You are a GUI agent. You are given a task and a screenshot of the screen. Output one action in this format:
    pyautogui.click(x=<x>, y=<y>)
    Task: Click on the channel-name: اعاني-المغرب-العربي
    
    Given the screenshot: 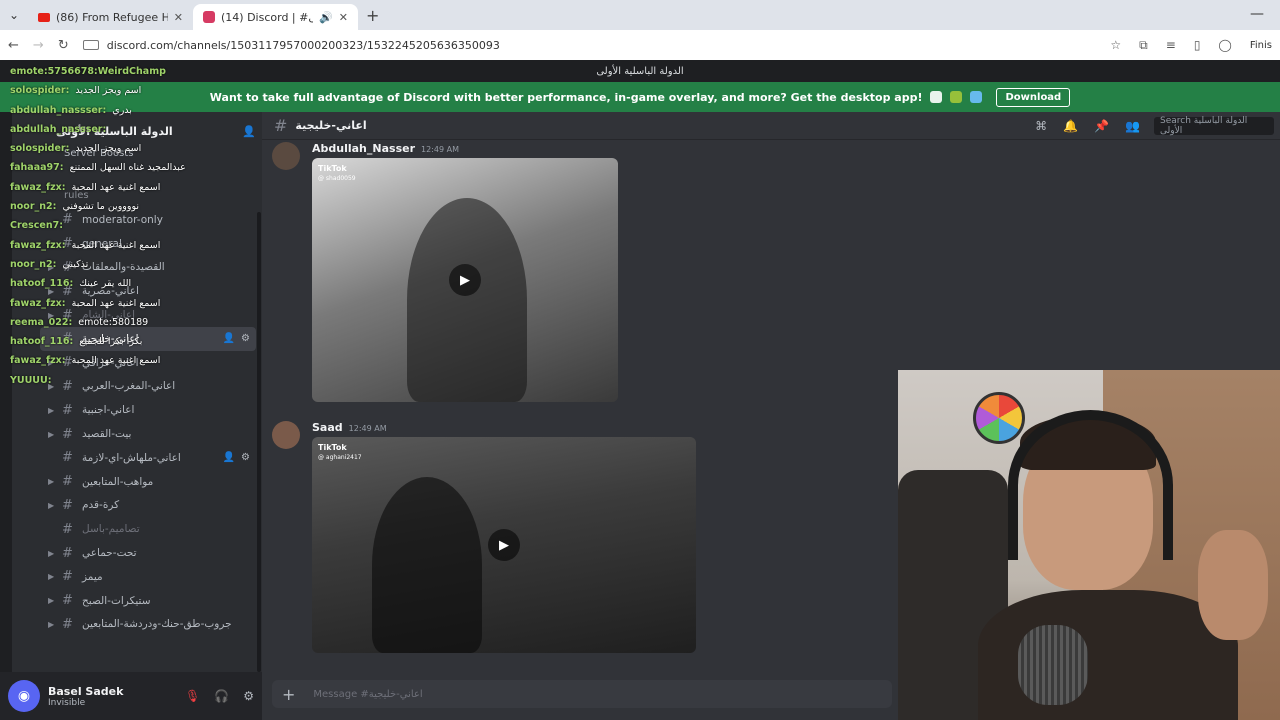 What is the action you would take?
    pyautogui.click(x=128, y=386)
    